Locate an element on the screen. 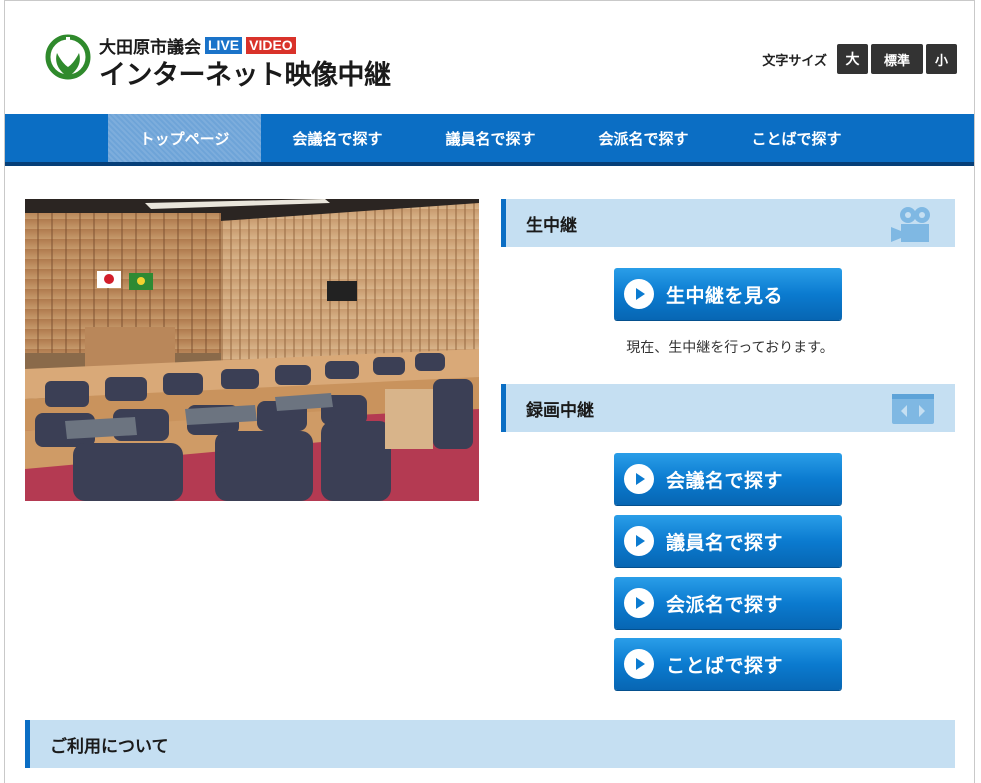  search-by-keyword-button: ことばで探す is located at coordinates (728, 664).